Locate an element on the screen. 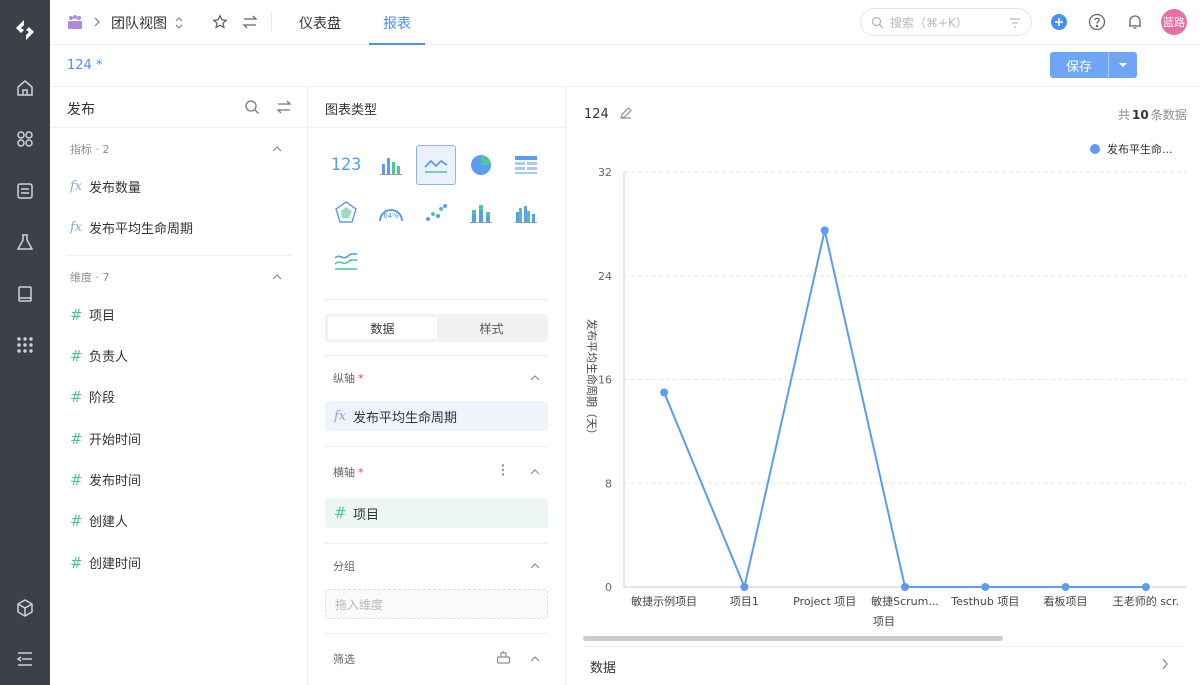 This screenshot has width=1200, height=685. y-axis-label: 纵轴 * is located at coordinates (348, 378).